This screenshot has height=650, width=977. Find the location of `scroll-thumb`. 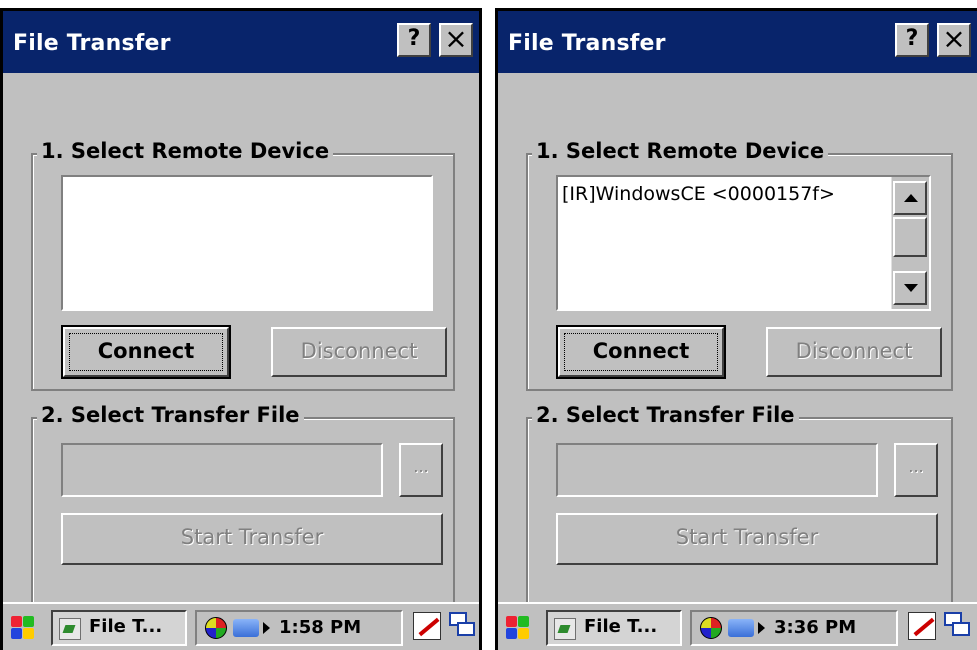

scroll-thumb is located at coordinates (910, 237).